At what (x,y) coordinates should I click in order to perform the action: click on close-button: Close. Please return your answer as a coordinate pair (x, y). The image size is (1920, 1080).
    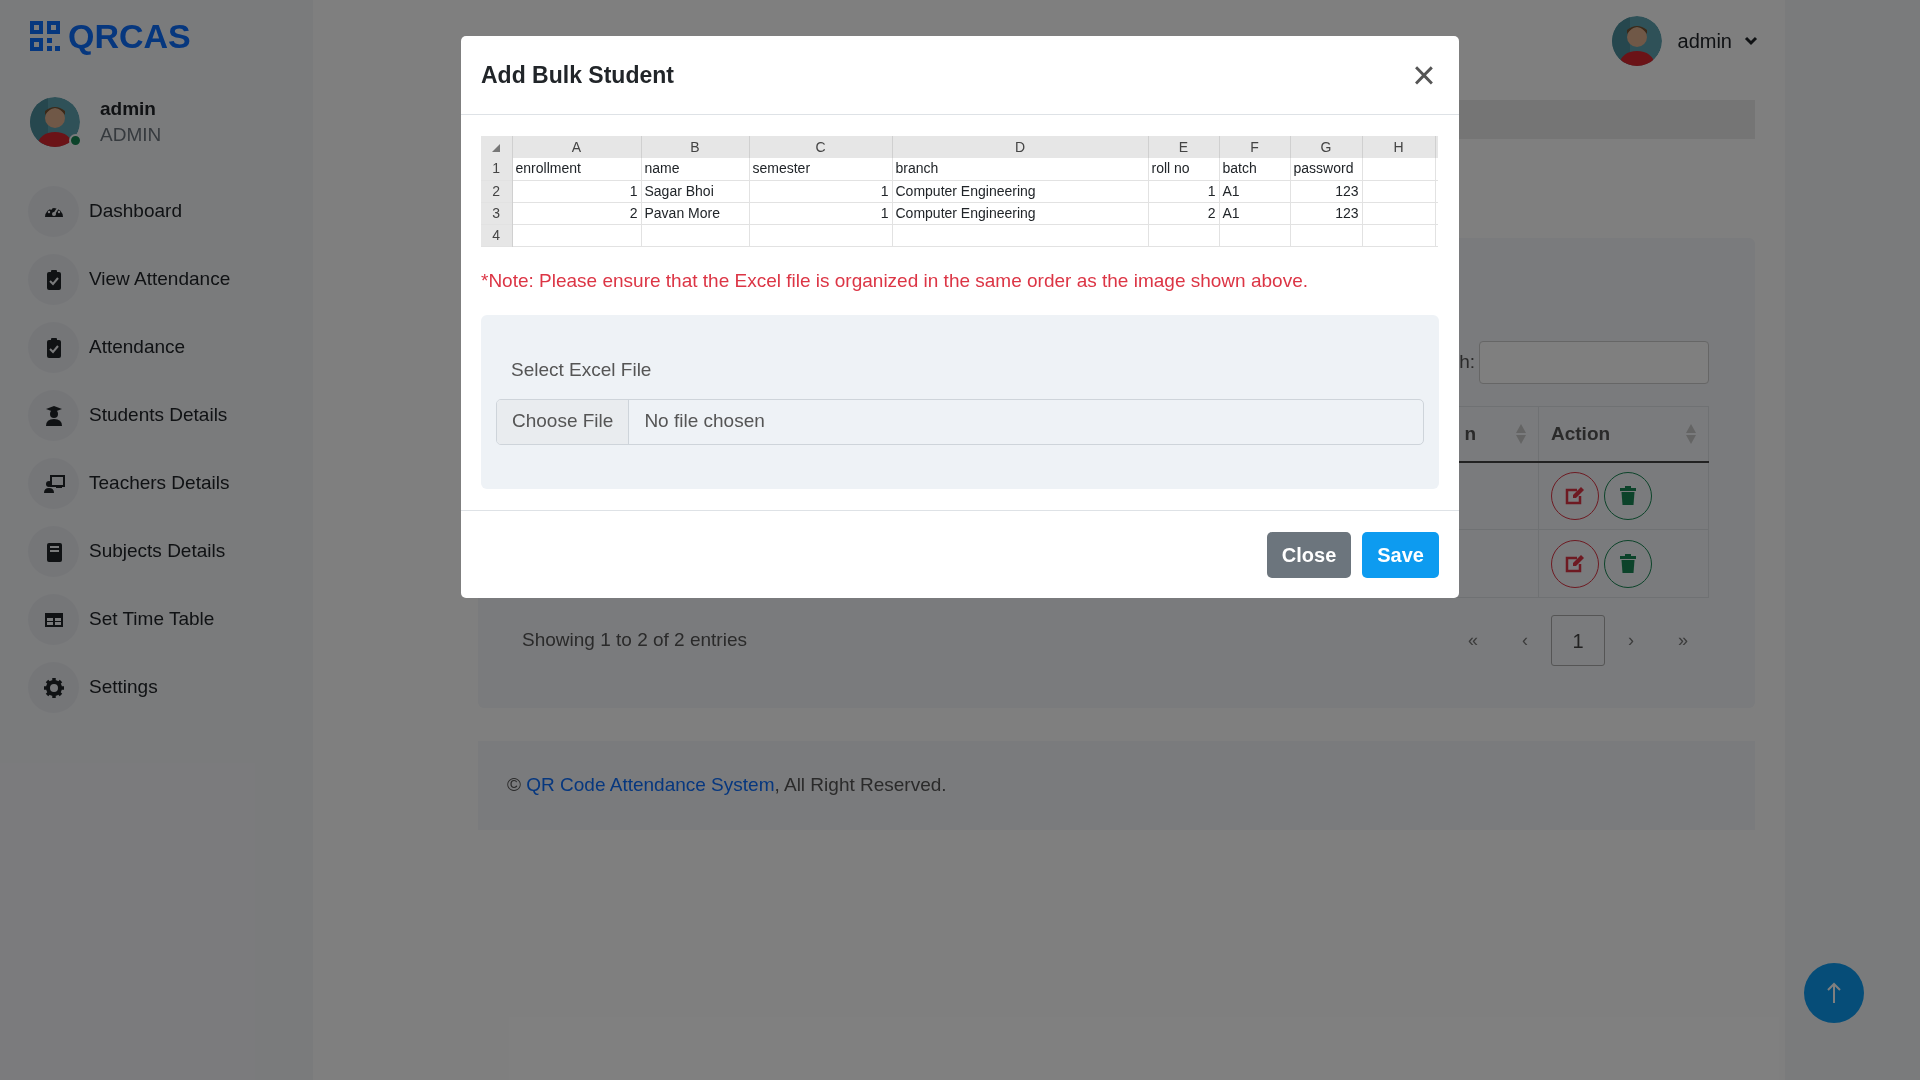
    Looking at the image, I should click on (1309, 554).